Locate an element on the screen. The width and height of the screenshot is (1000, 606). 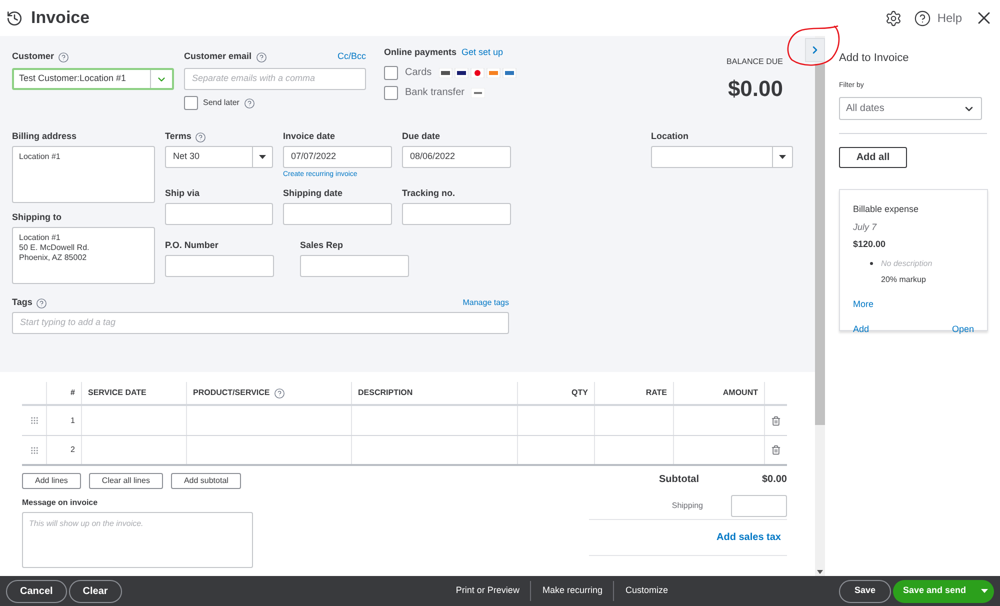
open-link: Open is located at coordinates (963, 329).